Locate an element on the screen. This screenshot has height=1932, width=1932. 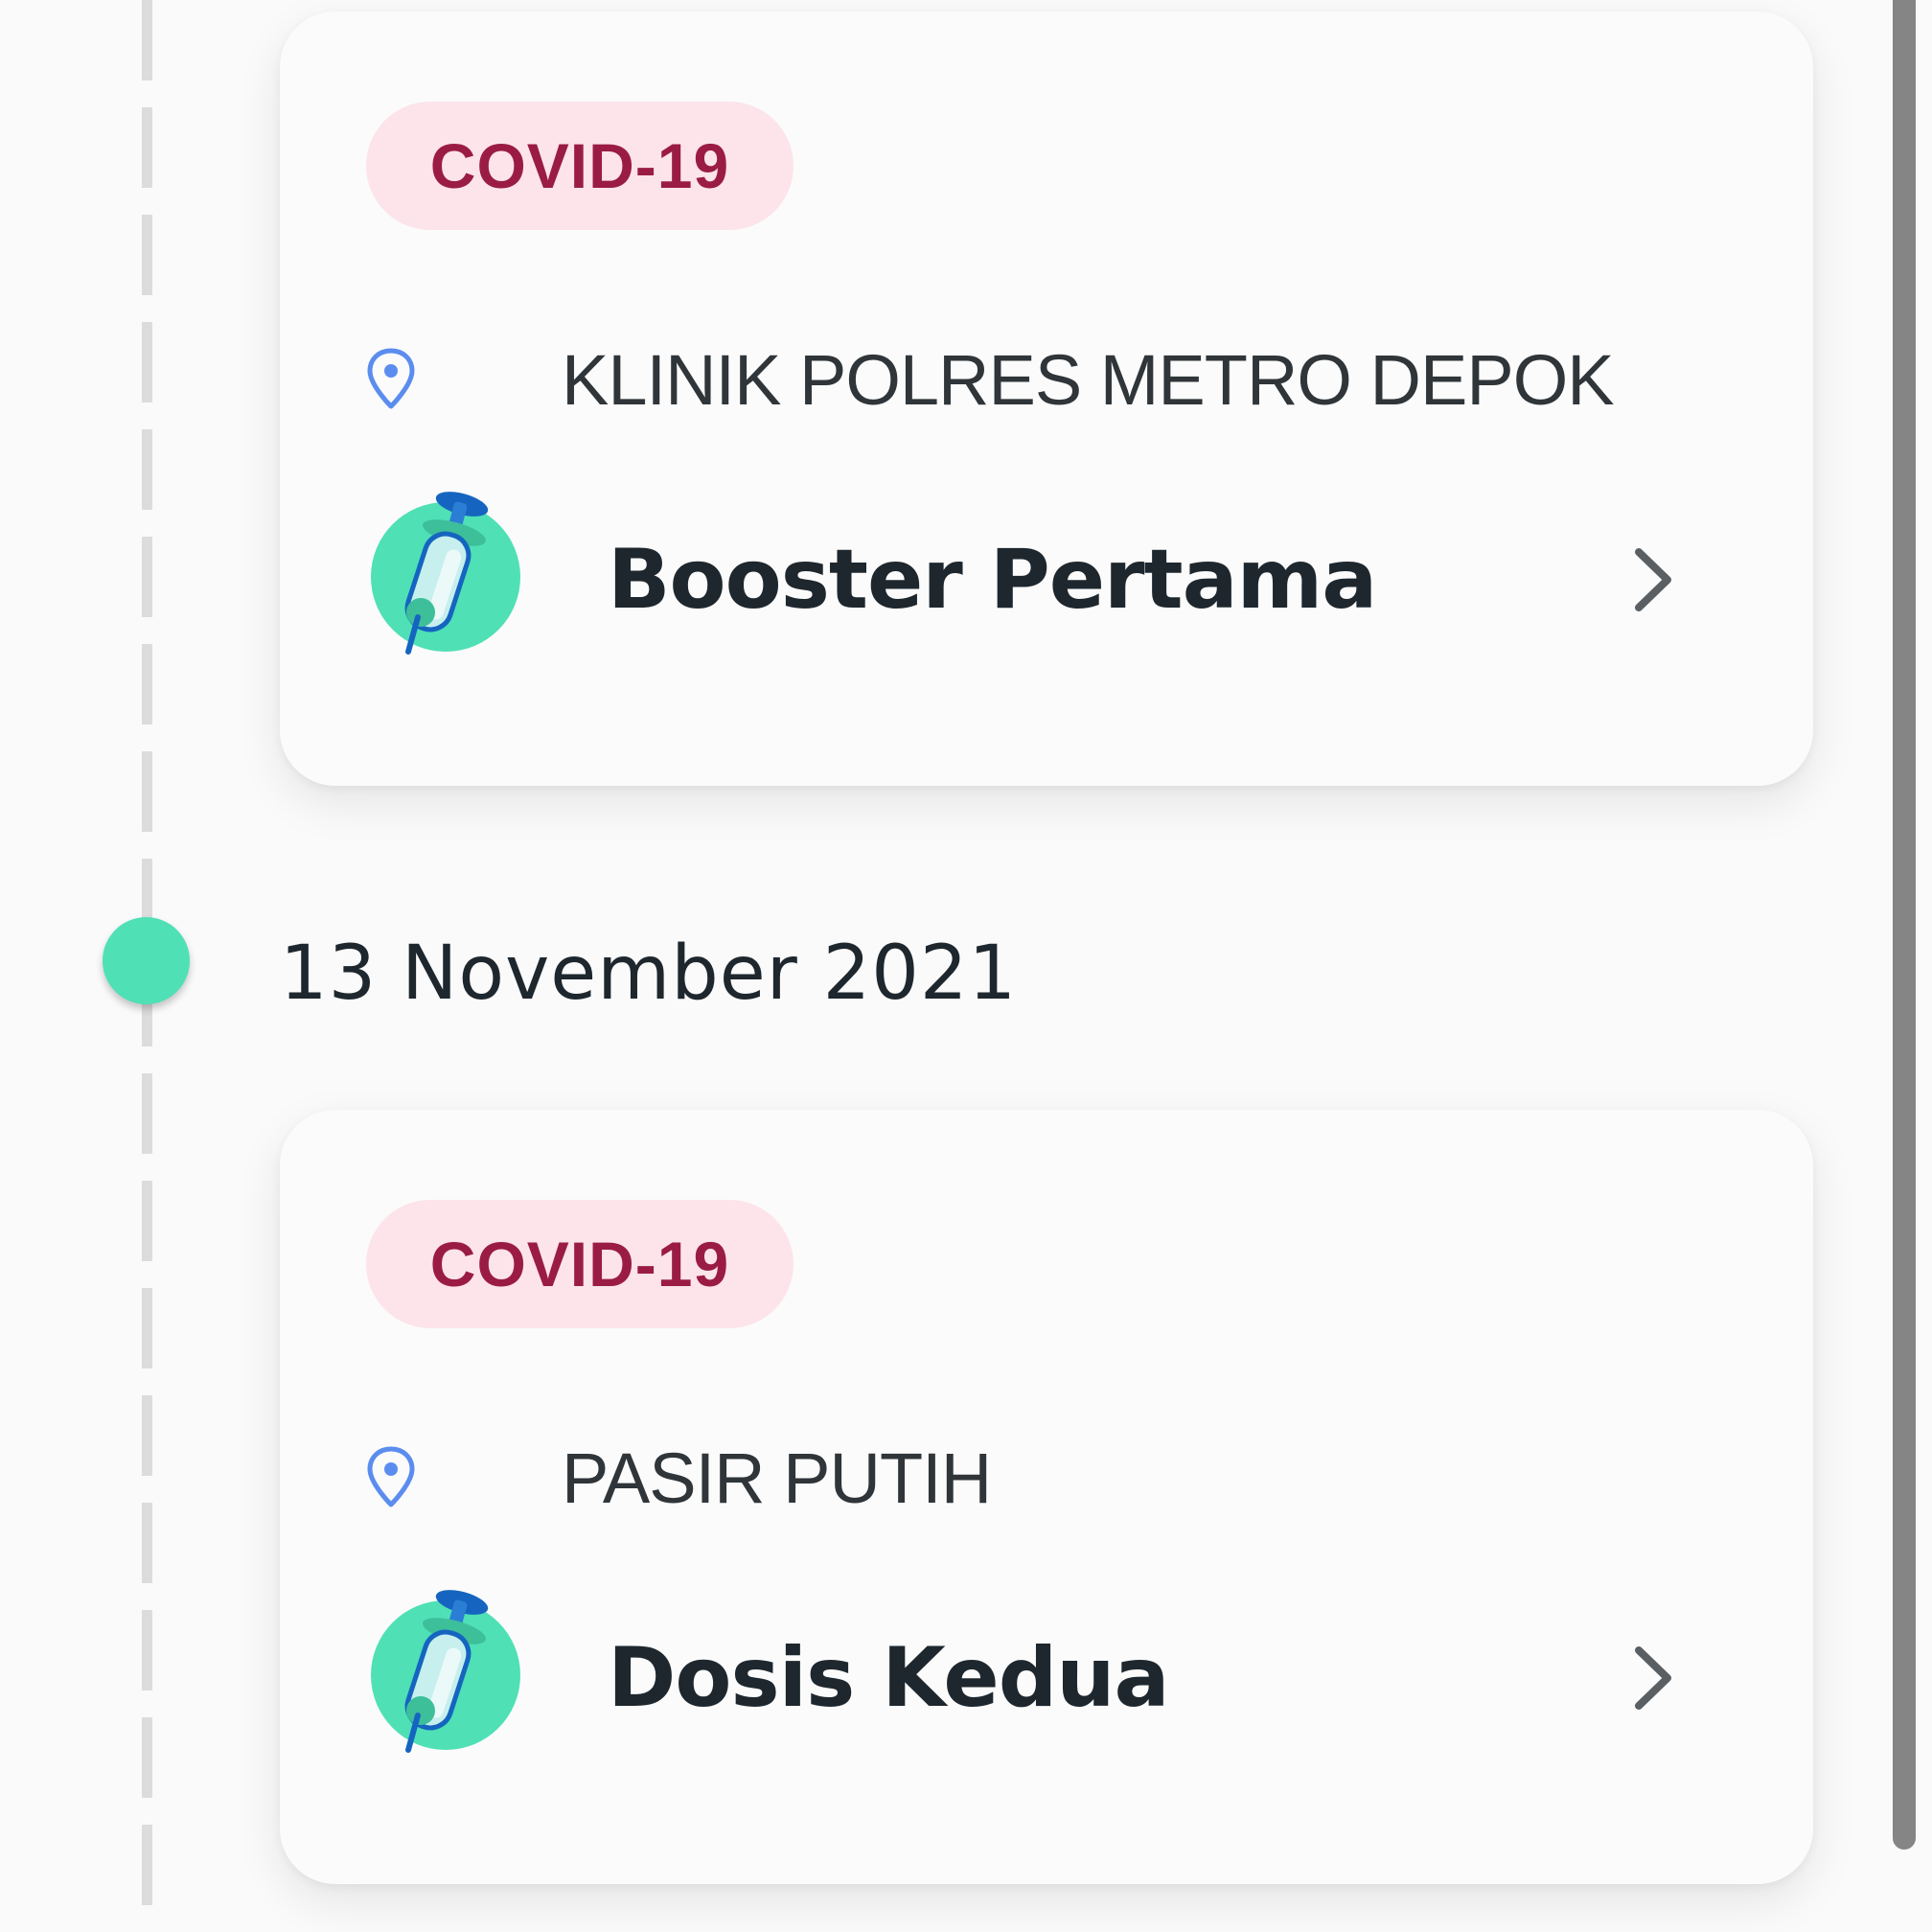
dose-row: Booster Pertama is located at coordinates (1046, 577).